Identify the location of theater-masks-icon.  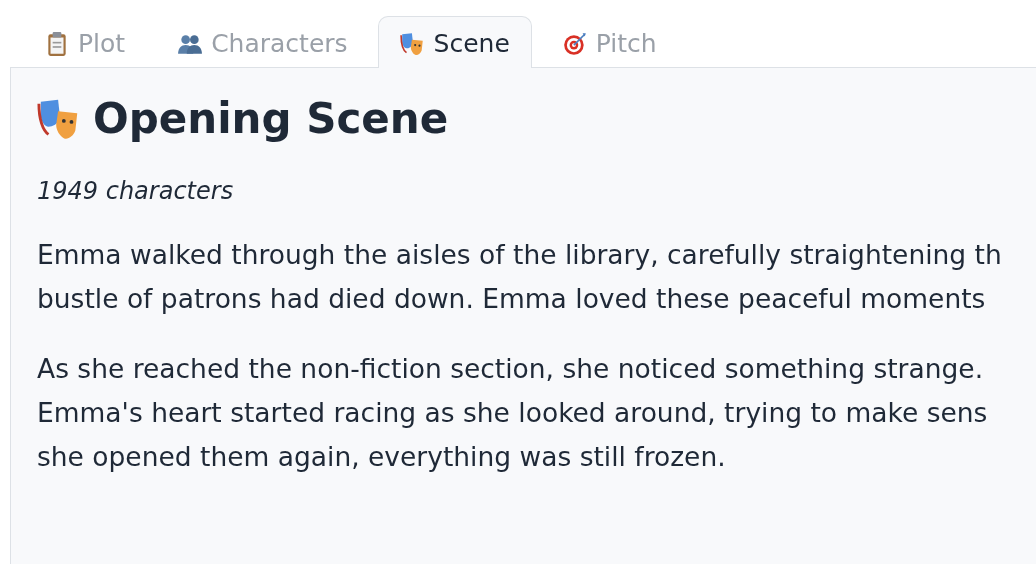
(412, 43).